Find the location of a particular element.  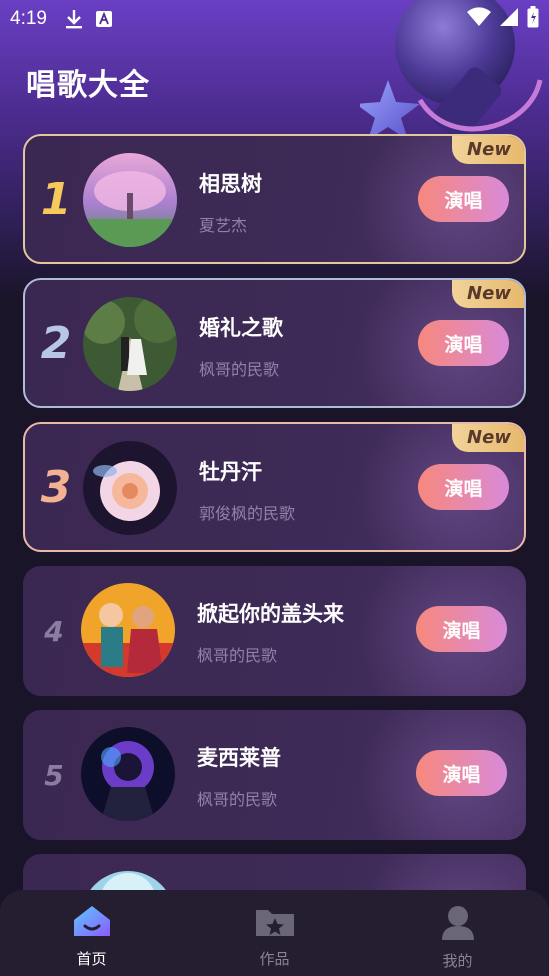

home-icon is located at coordinates (92, 923).